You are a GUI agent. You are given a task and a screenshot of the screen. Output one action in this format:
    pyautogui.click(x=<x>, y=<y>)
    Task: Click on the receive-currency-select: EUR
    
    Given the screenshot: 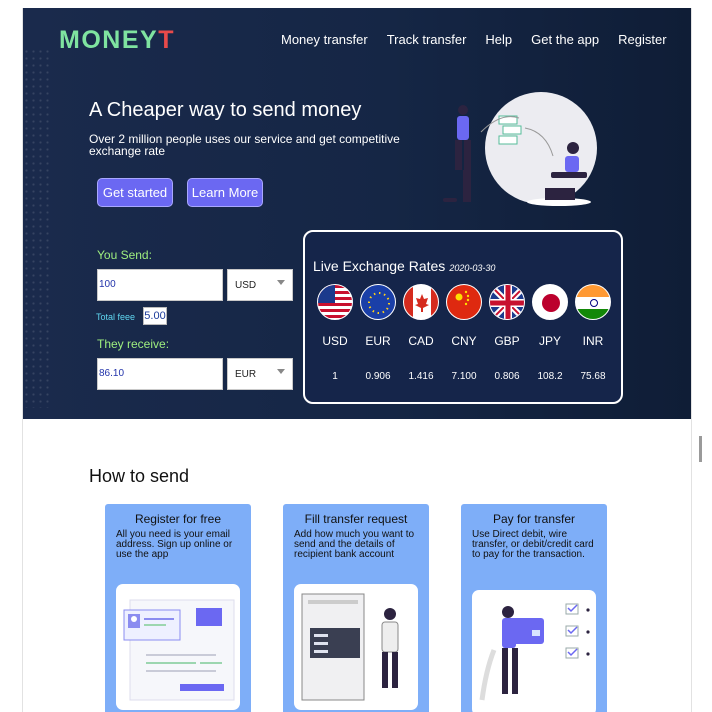 What is the action you would take?
    pyautogui.click(x=260, y=374)
    